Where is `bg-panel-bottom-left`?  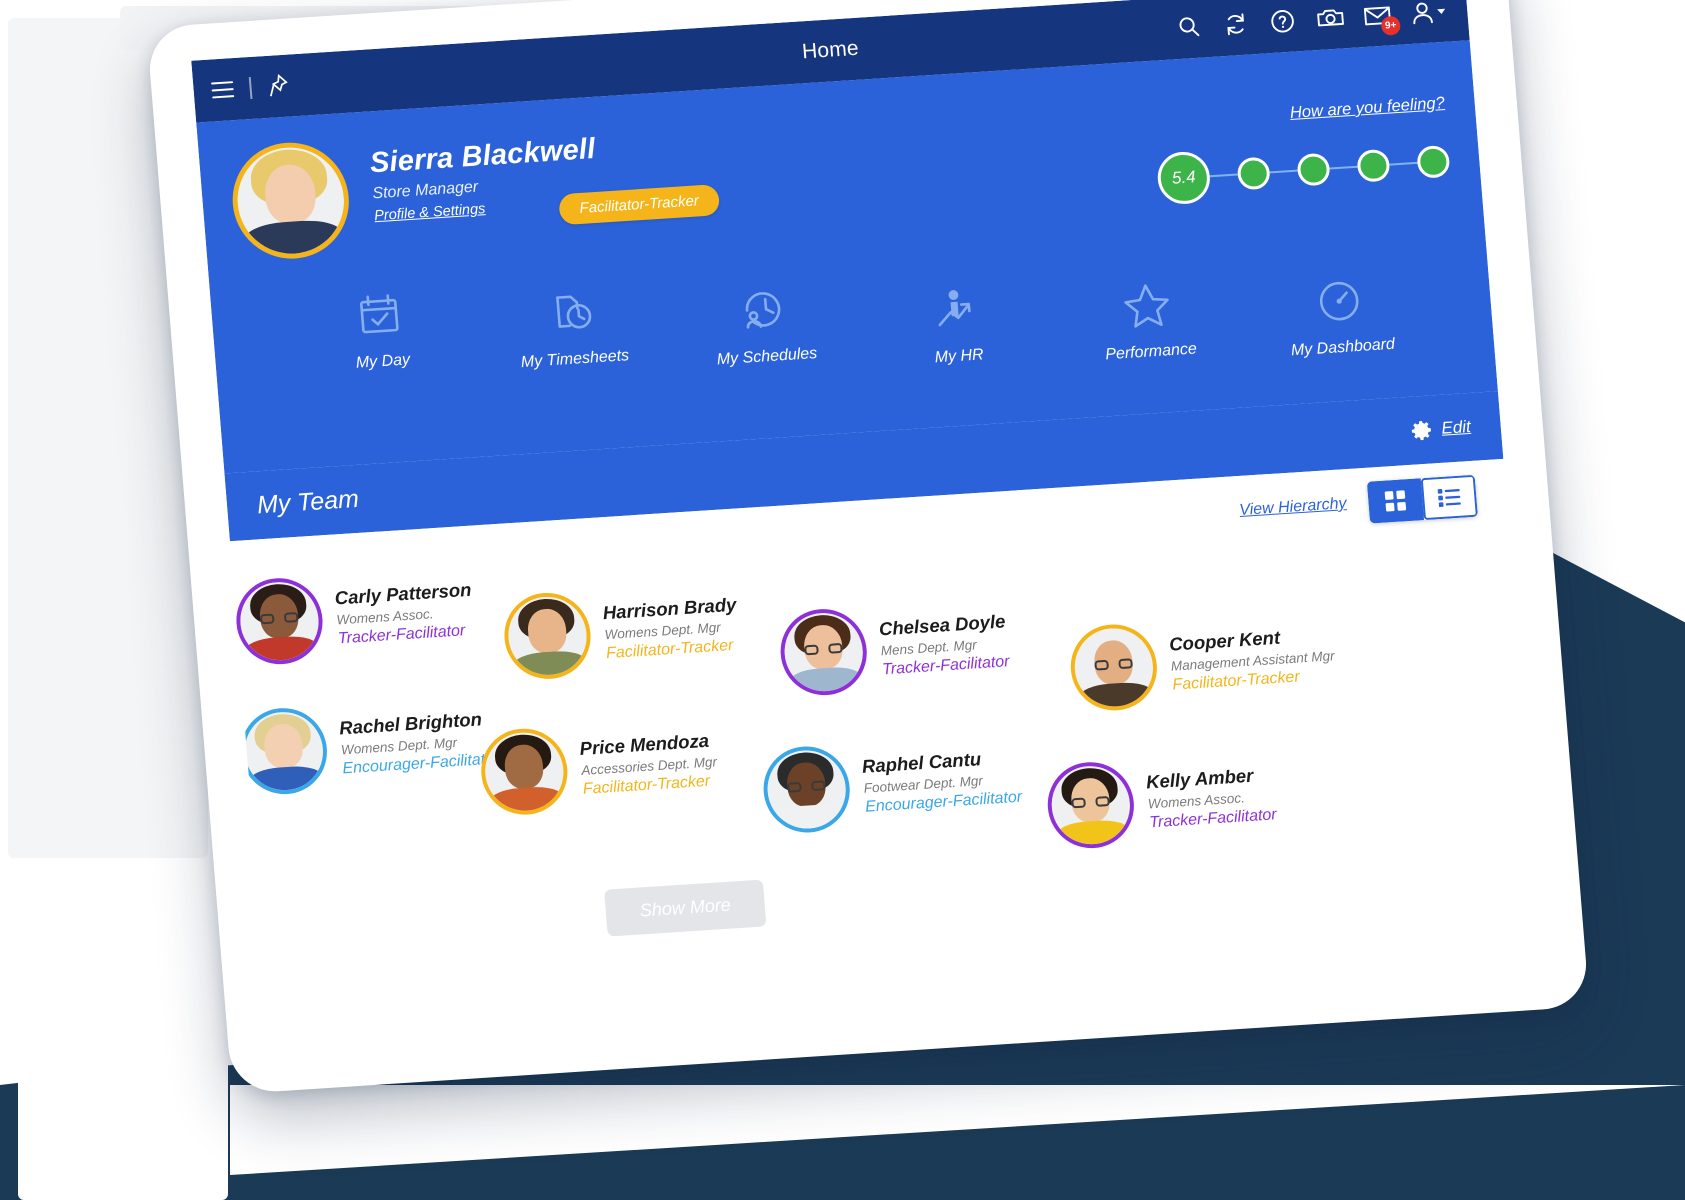
bg-panel-bottom-left is located at coordinates (123, 1100).